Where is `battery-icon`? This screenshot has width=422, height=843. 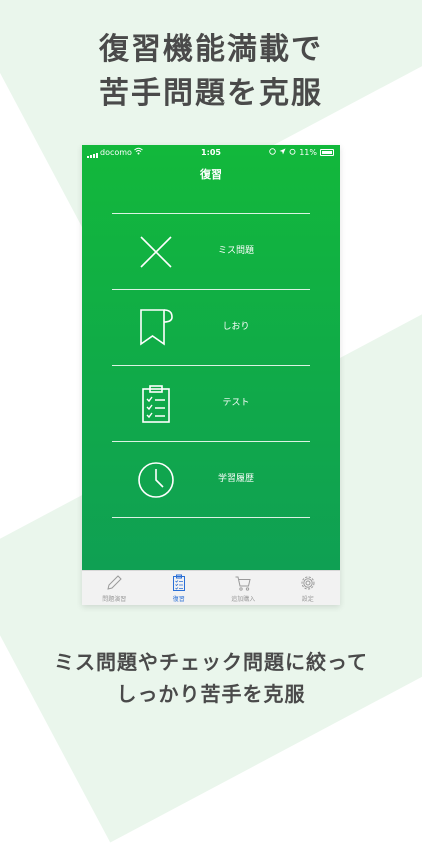 battery-icon is located at coordinates (327, 152).